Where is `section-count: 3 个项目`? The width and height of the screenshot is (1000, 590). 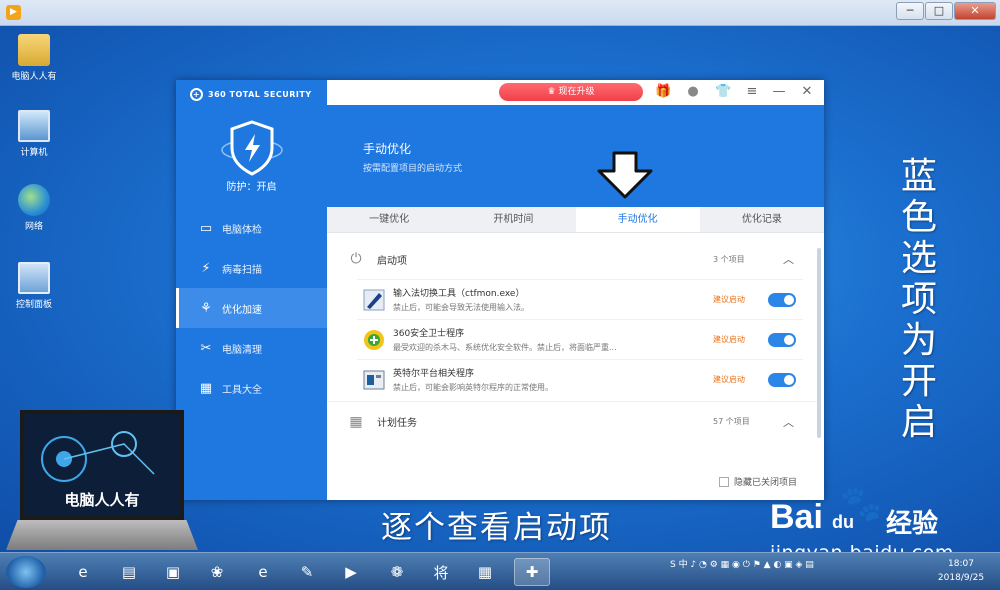
section-count: 3 个项目 is located at coordinates (729, 259).